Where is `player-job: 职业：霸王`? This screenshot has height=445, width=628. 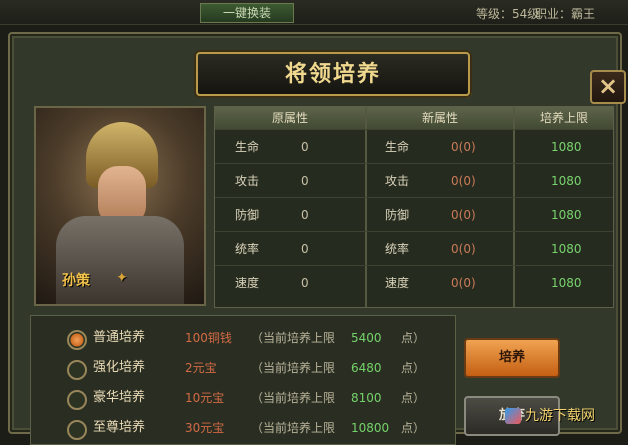
player-job: 职业：霸王 is located at coordinates (565, 14).